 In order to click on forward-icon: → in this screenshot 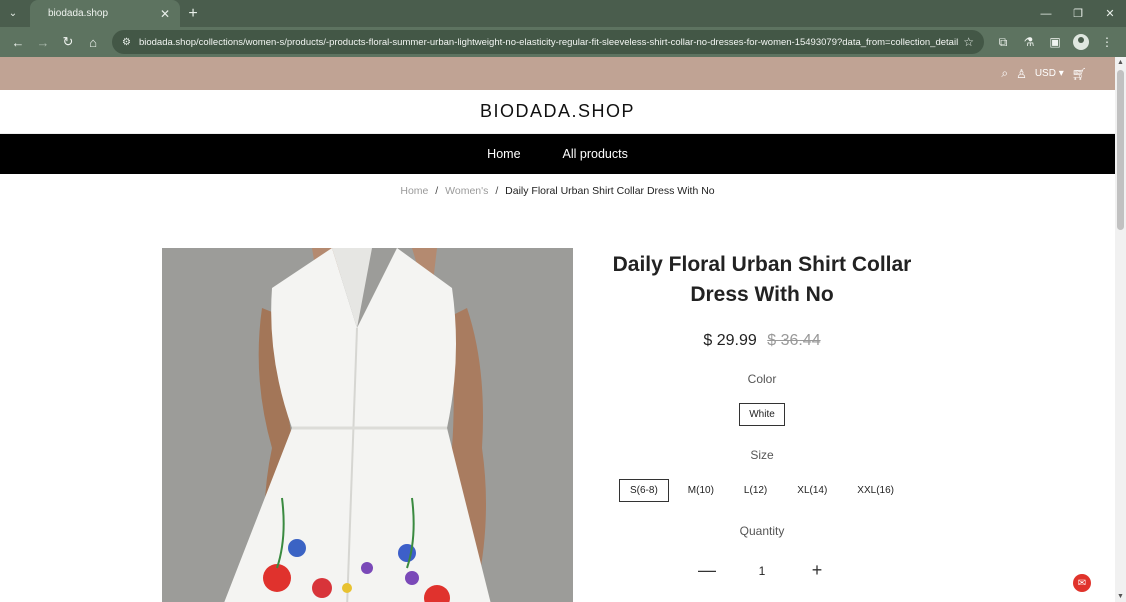, I will do `click(43, 42)`.